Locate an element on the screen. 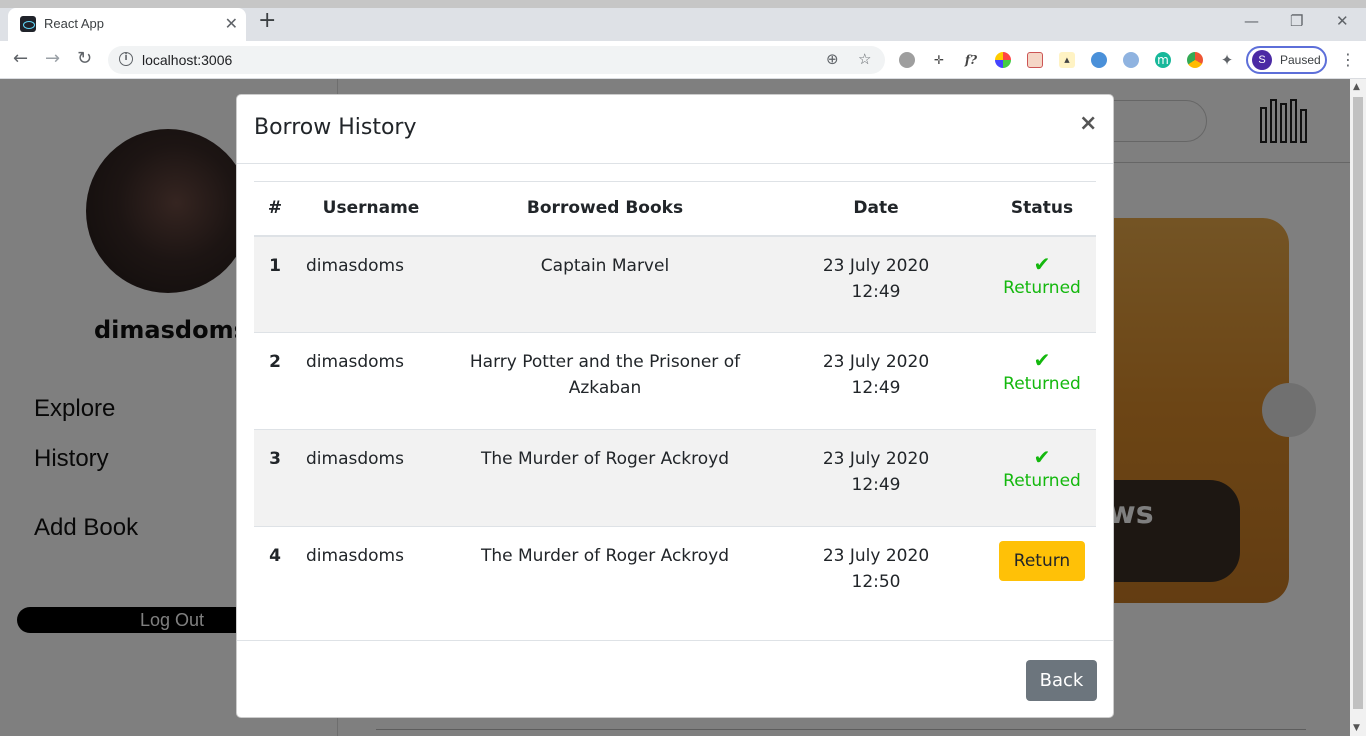 Image resolution: width=1366 pixels, height=736 pixels. row-book: Captain Marvel is located at coordinates (605, 284).